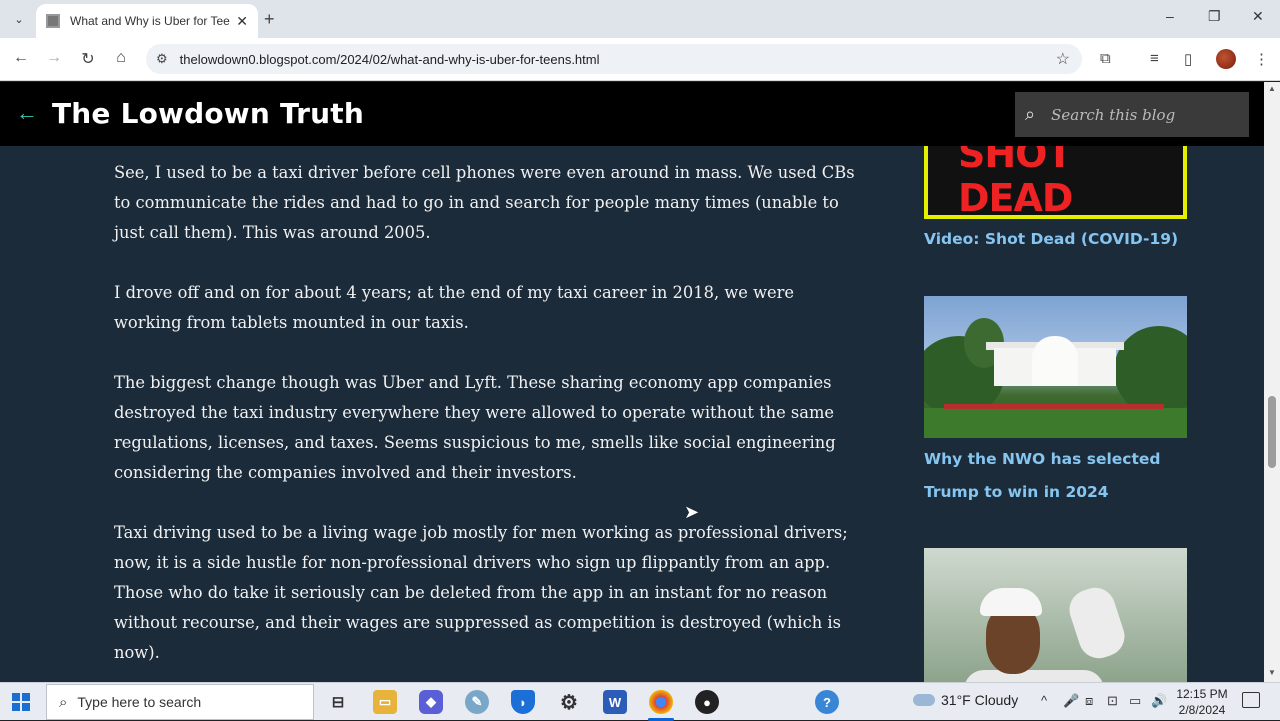 This screenshot has height=721, width=1280. What do you see at coordinates (21, 58) in the screenshot?
I see `back-button: ←` at bounding box center [21, 58].